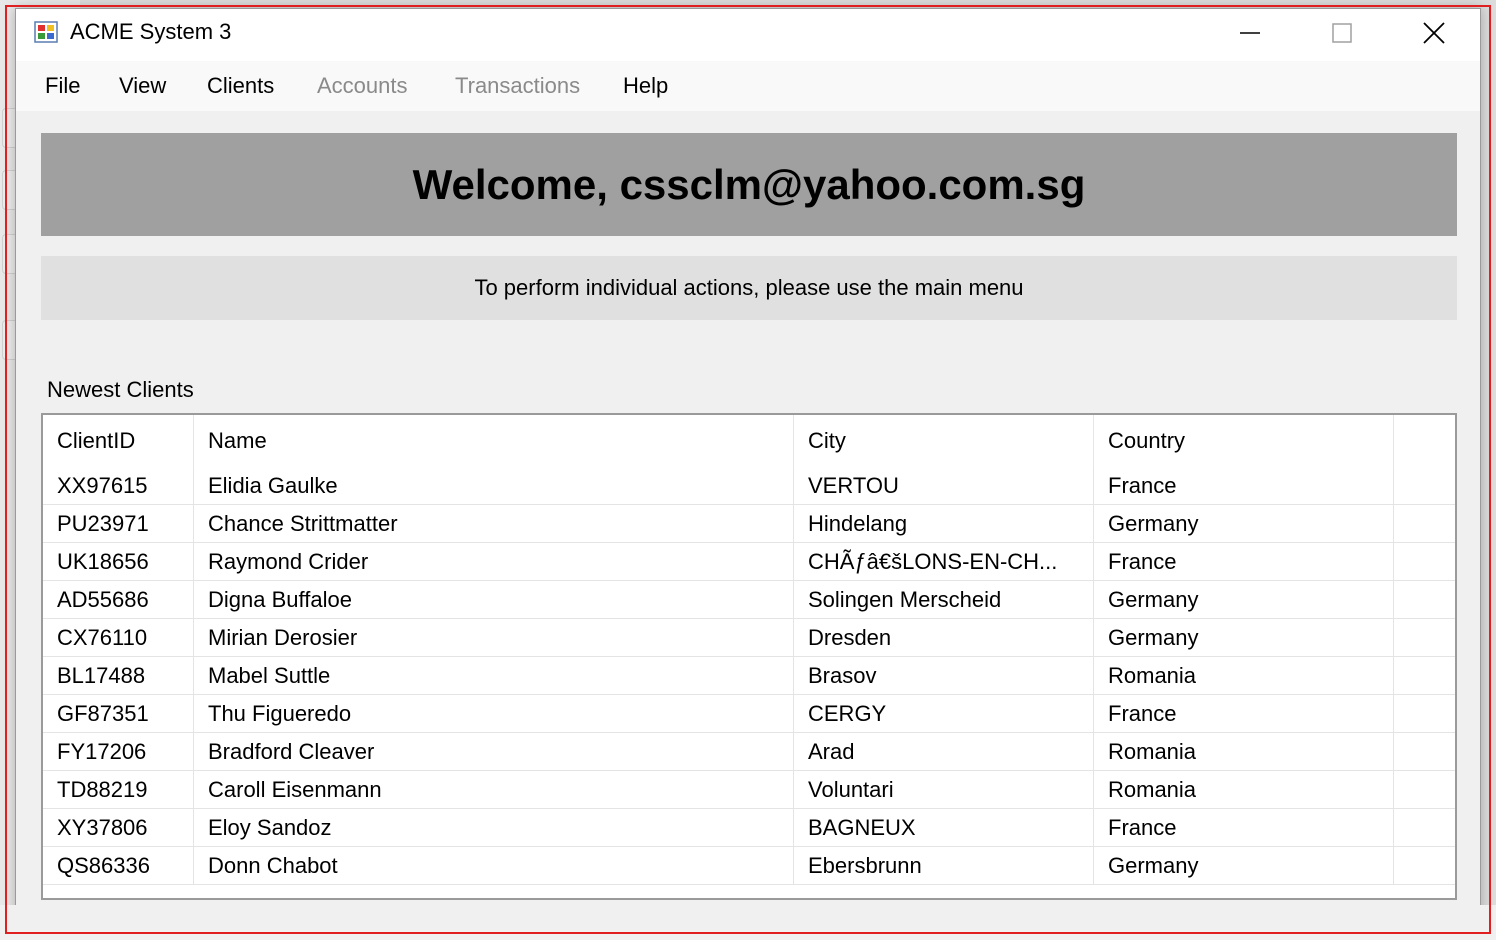 The height and width of the screenshot is (940, 1496). What do you see at coordinates (645, 86) in the screenshot?
I see `menu-help: Help` at bounding box center [645, 86].